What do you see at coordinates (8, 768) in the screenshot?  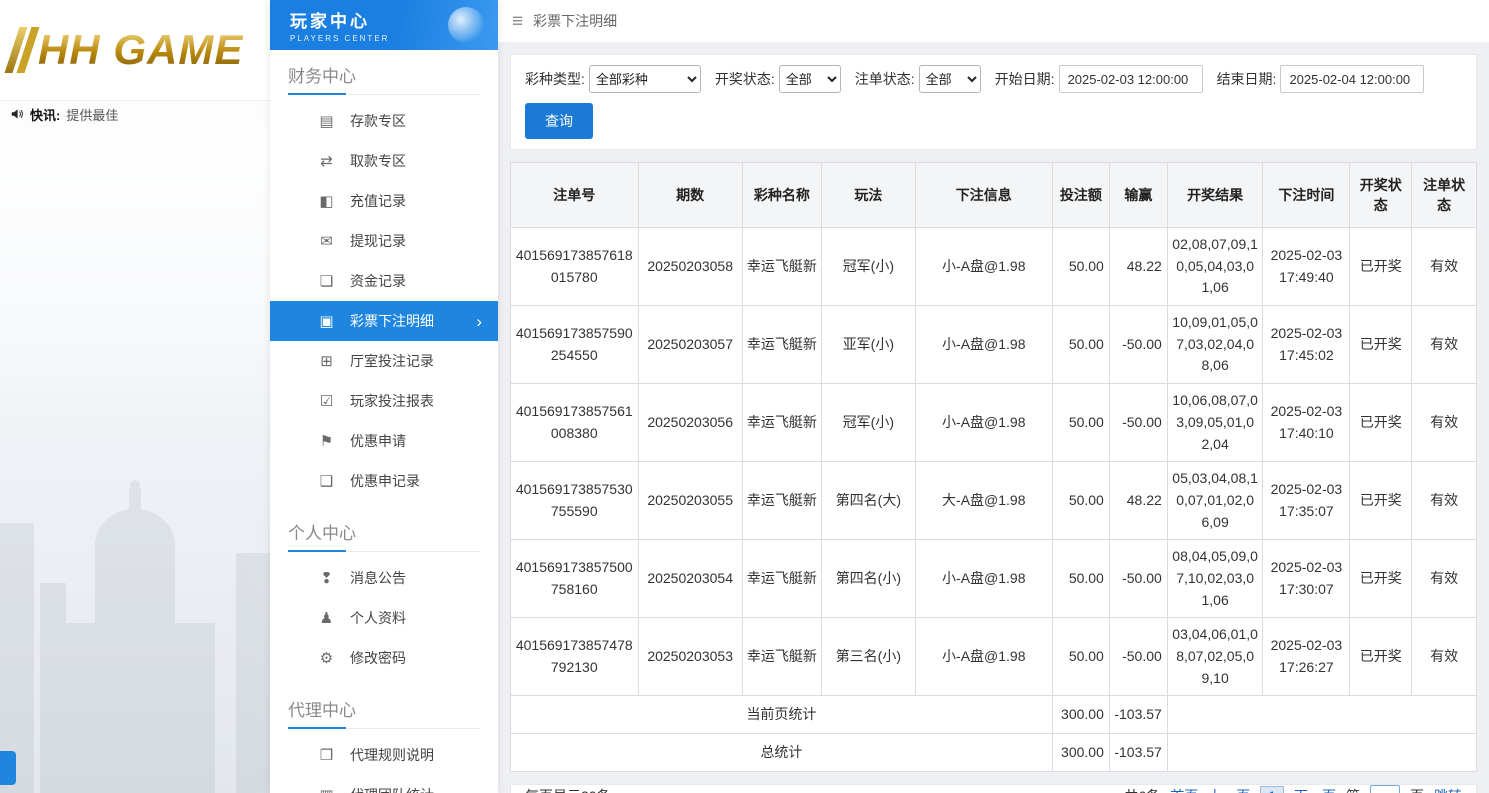 I see `floating-widget` at bounding box center [8, 768].